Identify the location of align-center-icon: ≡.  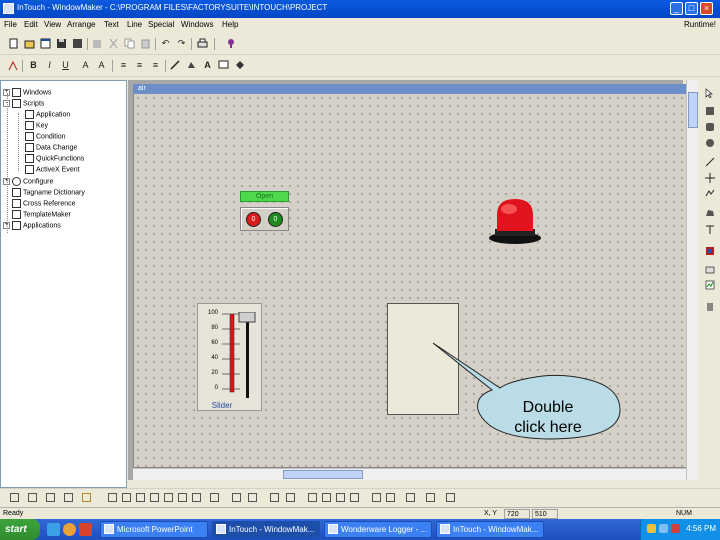
(139, 65).